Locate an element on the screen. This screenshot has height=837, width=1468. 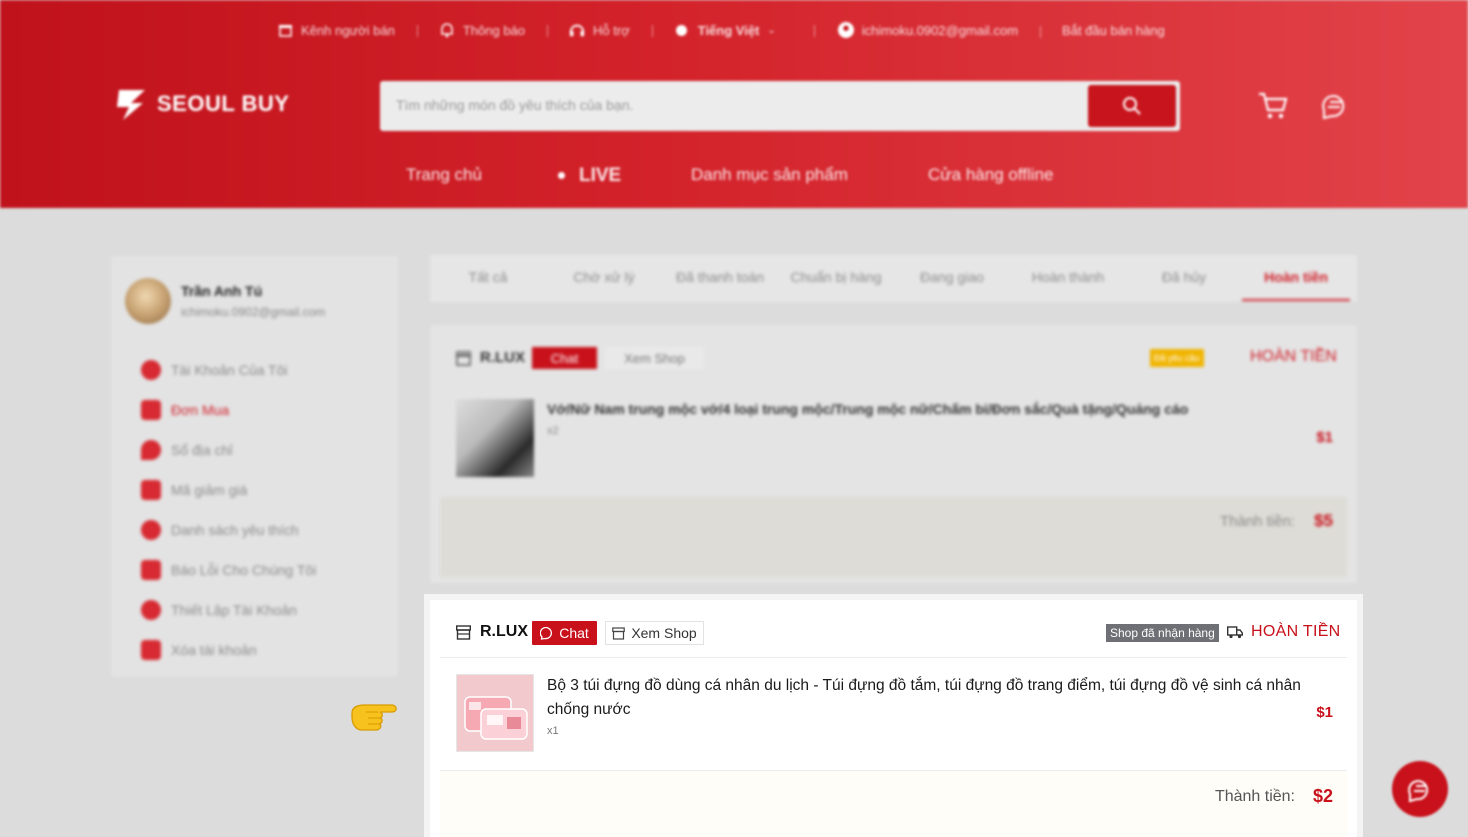
seller-channel-label: Kênh người bán is located at coordinates (348, 30).